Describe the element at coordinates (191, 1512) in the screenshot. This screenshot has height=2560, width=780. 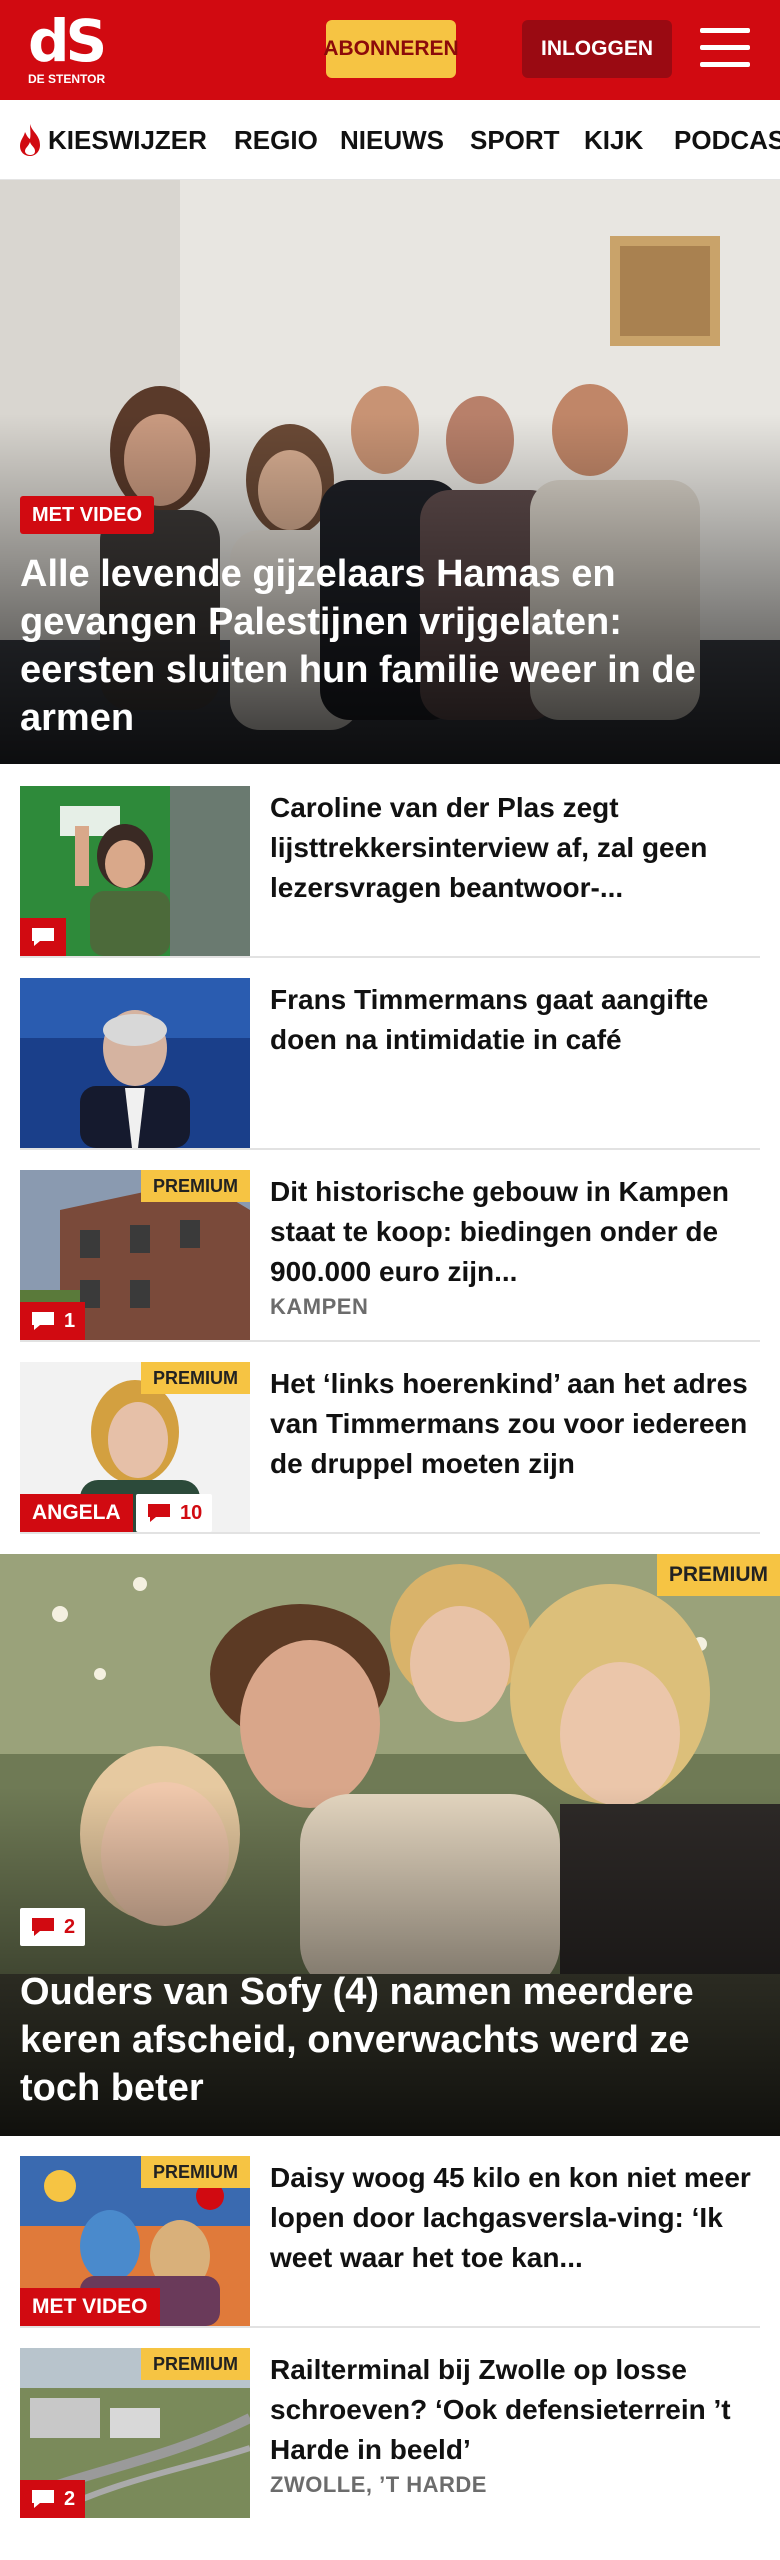
I see `comment-count: 10` at that location.